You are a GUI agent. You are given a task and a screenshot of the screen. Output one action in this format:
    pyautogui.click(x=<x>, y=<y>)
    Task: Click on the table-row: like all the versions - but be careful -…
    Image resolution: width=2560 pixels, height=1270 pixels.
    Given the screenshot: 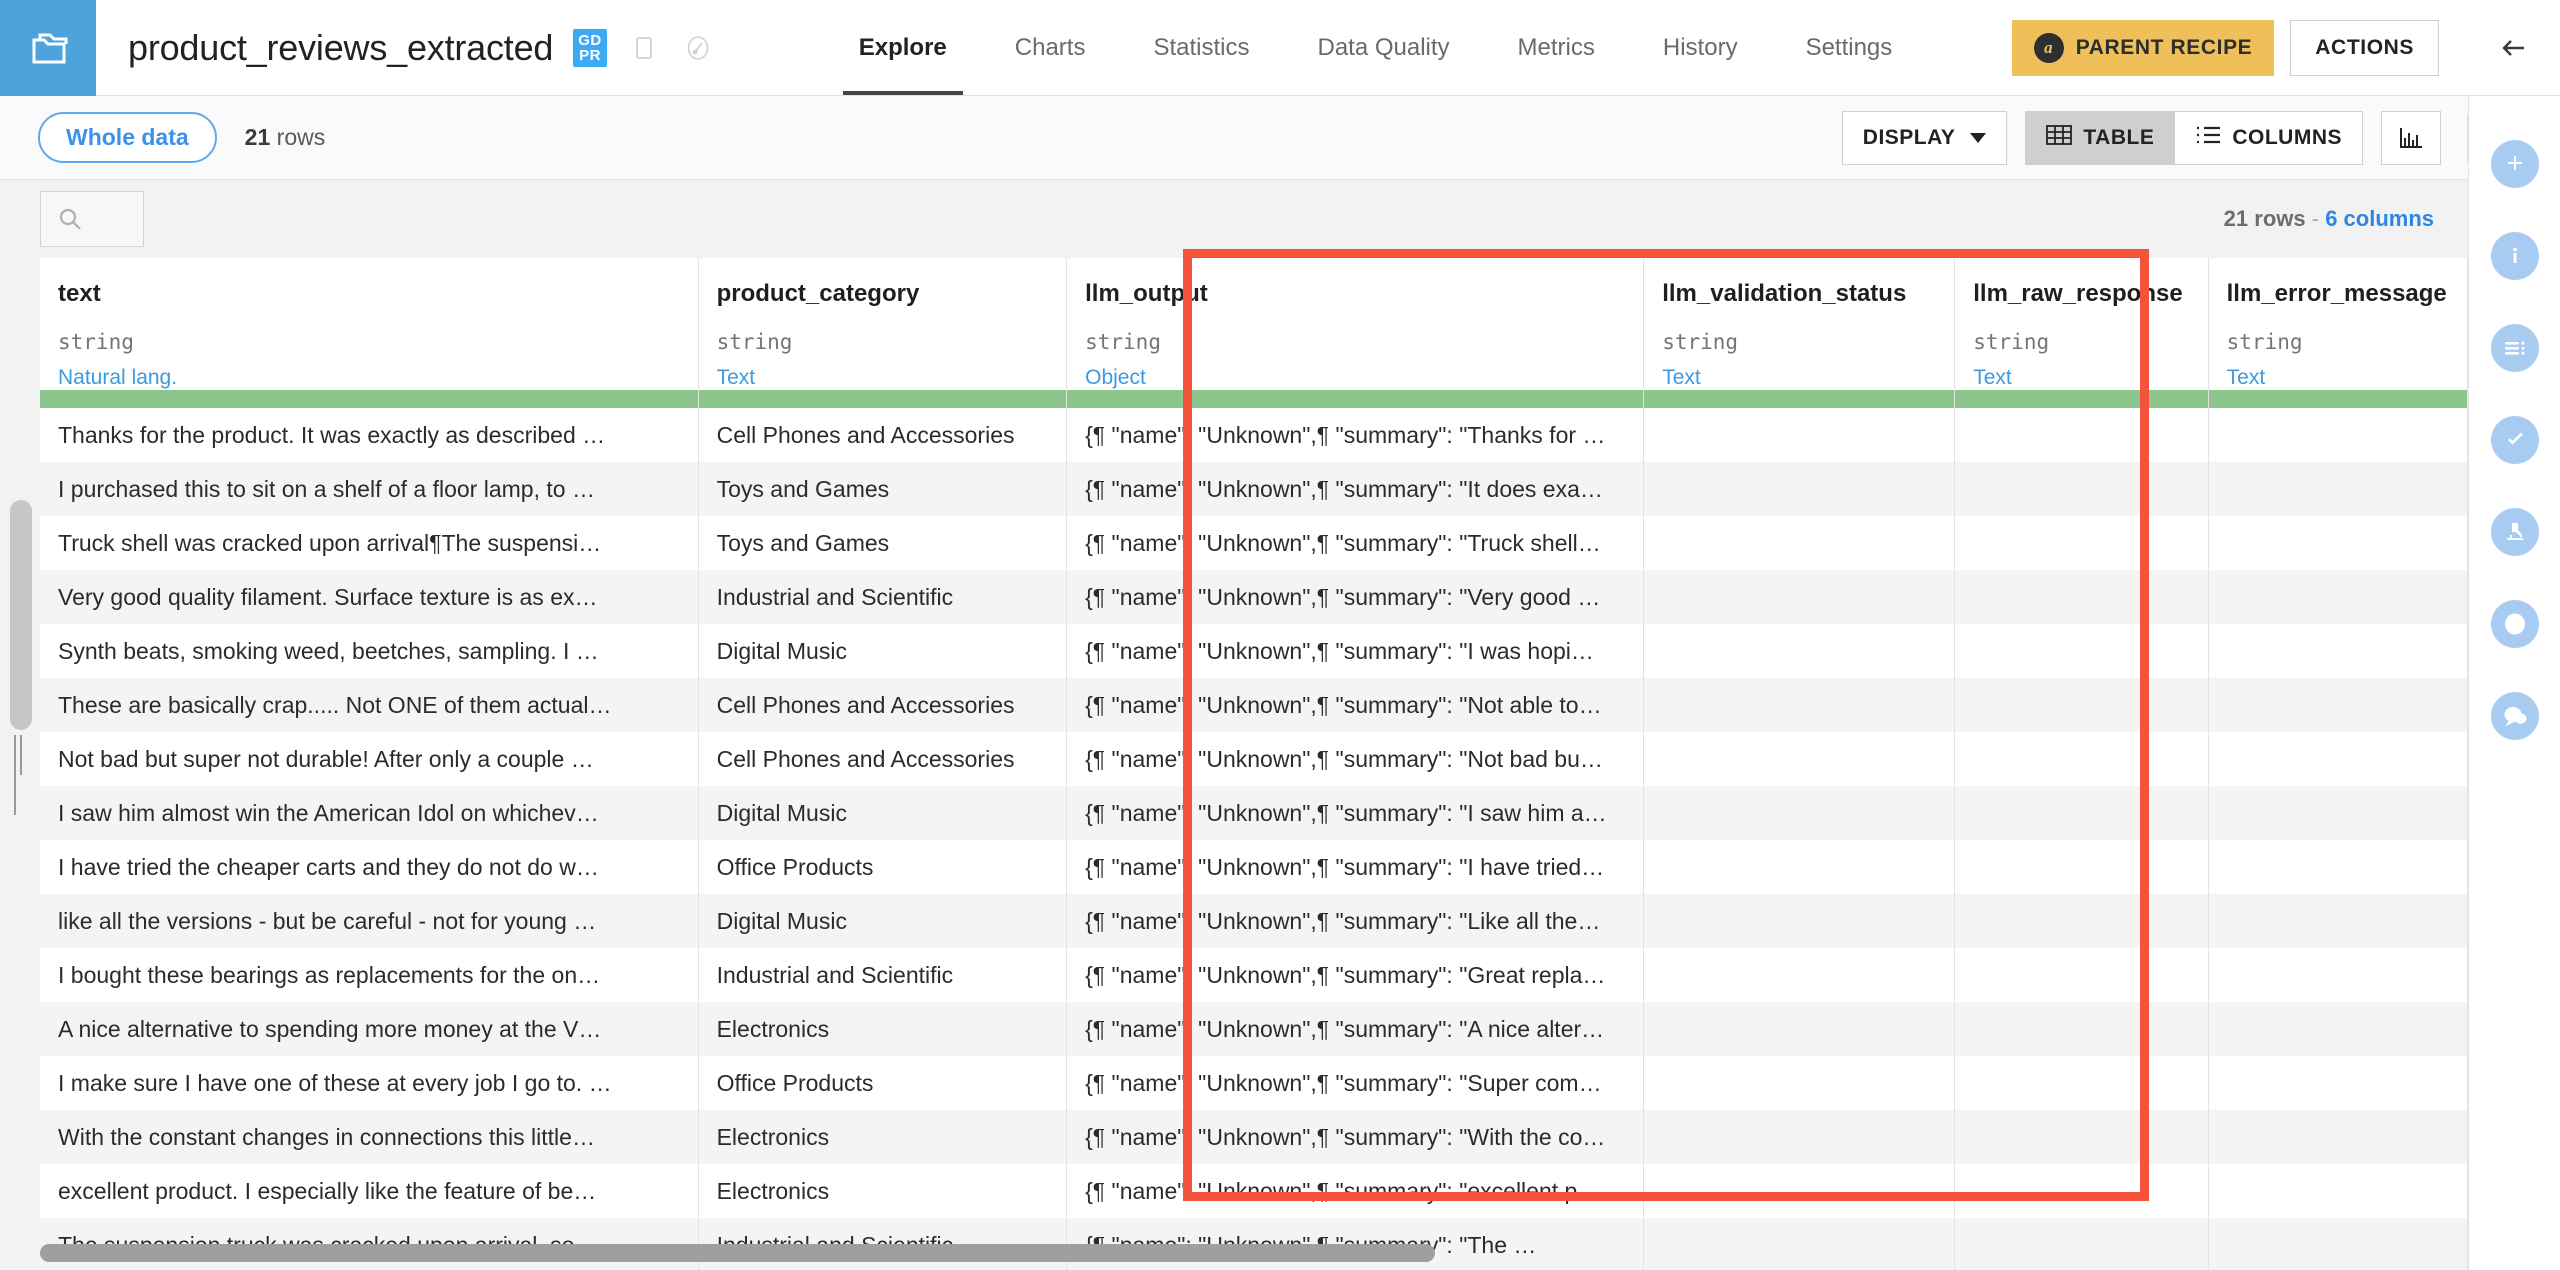 What is the action you would take?
    pyautogui.click(x=1254, y=921)
    